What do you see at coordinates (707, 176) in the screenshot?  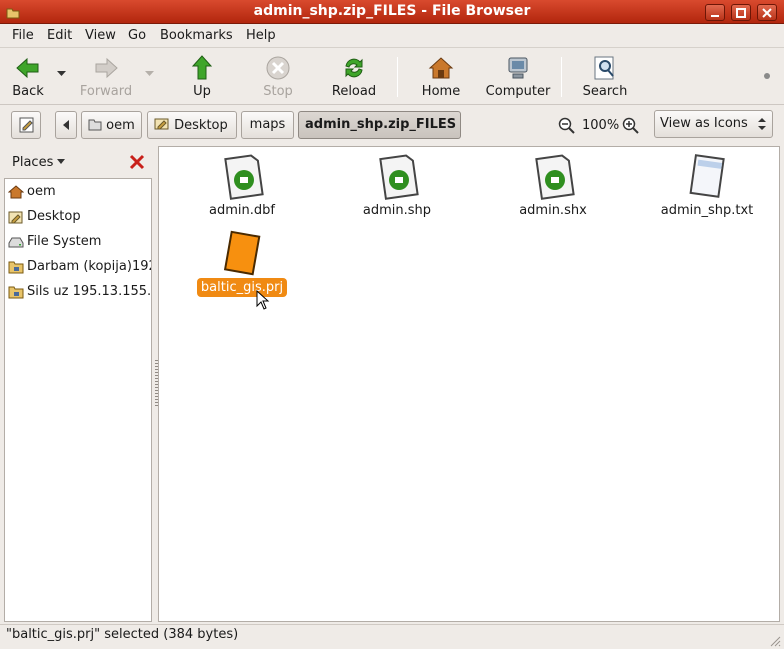 I see `text-file-icon` at bounding box center [707, 176].